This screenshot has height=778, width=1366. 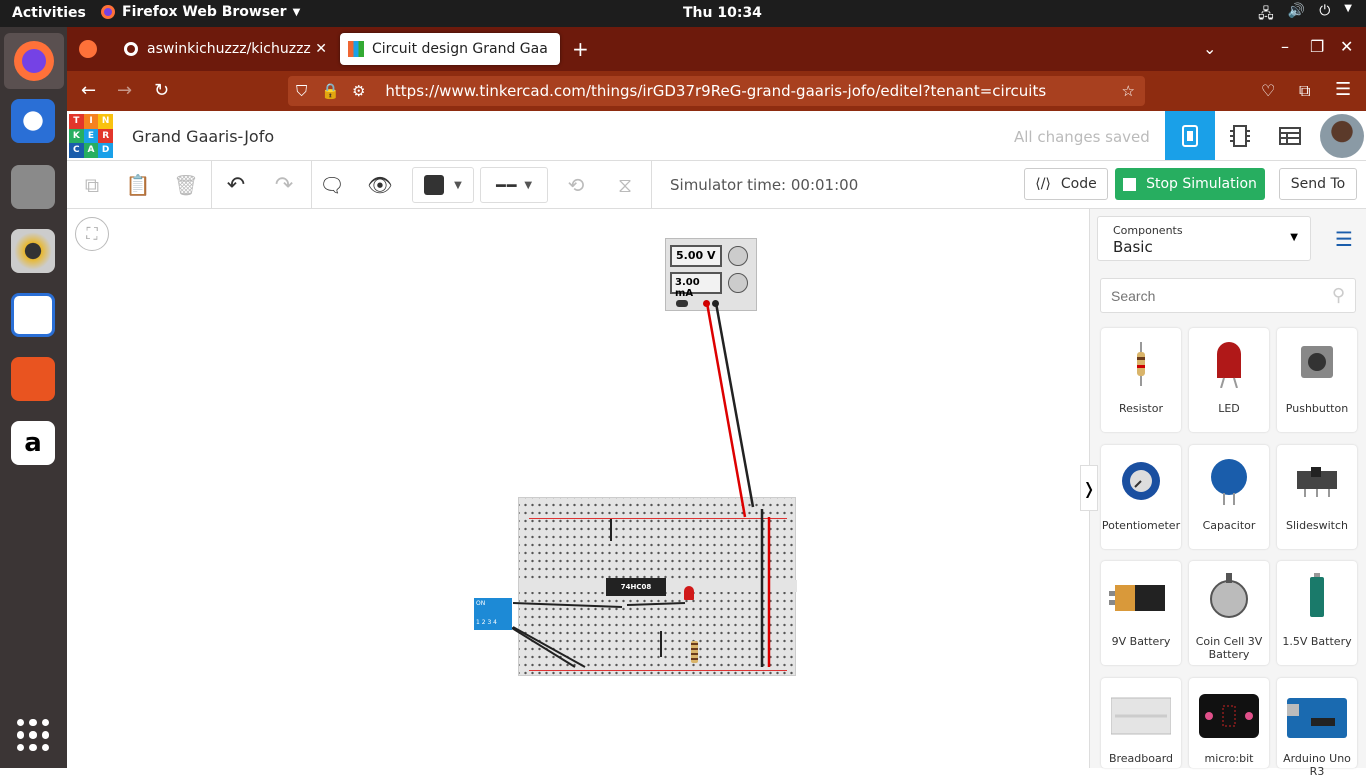 I want to click on component-card-breadboard: Breadboard, so click(x=1141, y=723).